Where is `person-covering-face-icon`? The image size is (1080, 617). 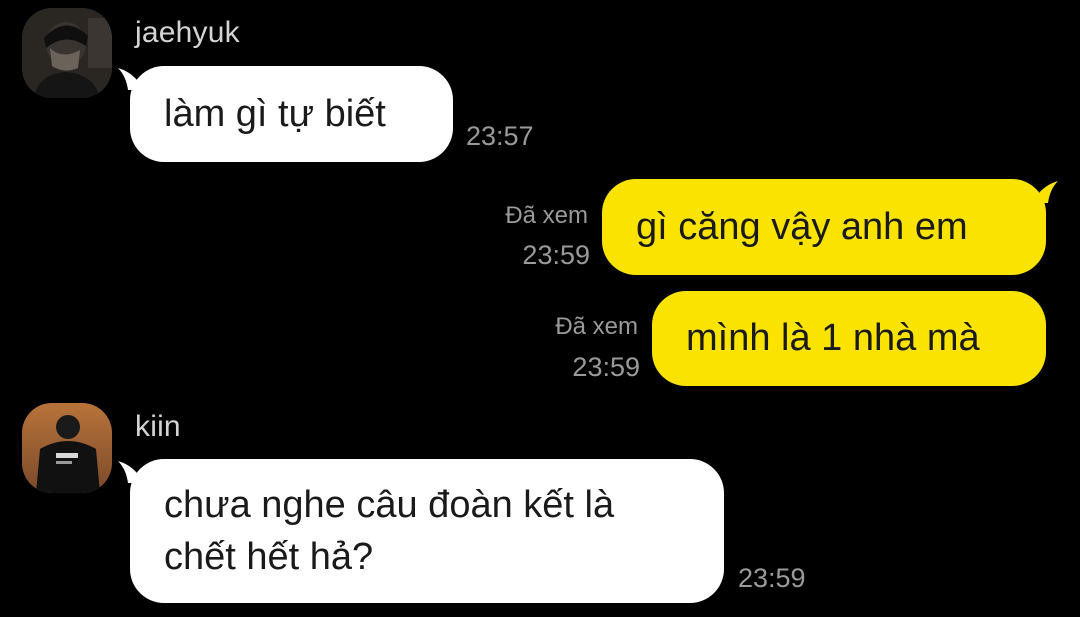 person-covering-face-icon is located at coordinates (67, 53).